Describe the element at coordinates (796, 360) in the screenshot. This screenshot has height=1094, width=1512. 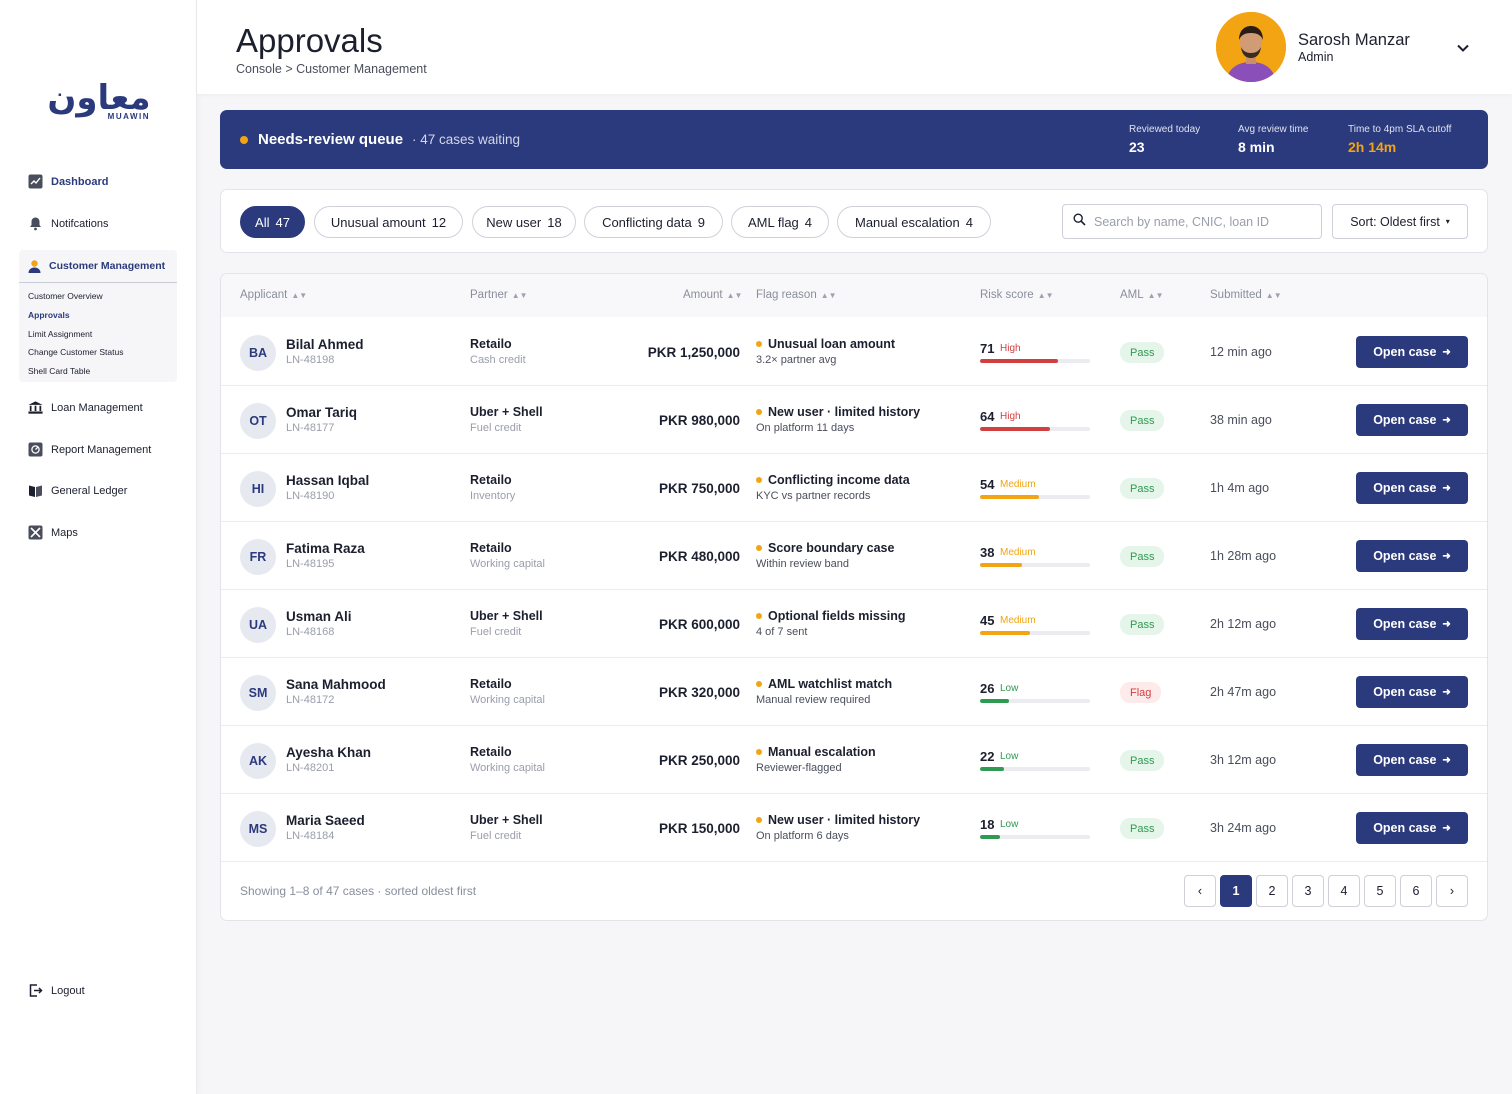
I see `flag-detail: 3.2× partner avg` at that location.